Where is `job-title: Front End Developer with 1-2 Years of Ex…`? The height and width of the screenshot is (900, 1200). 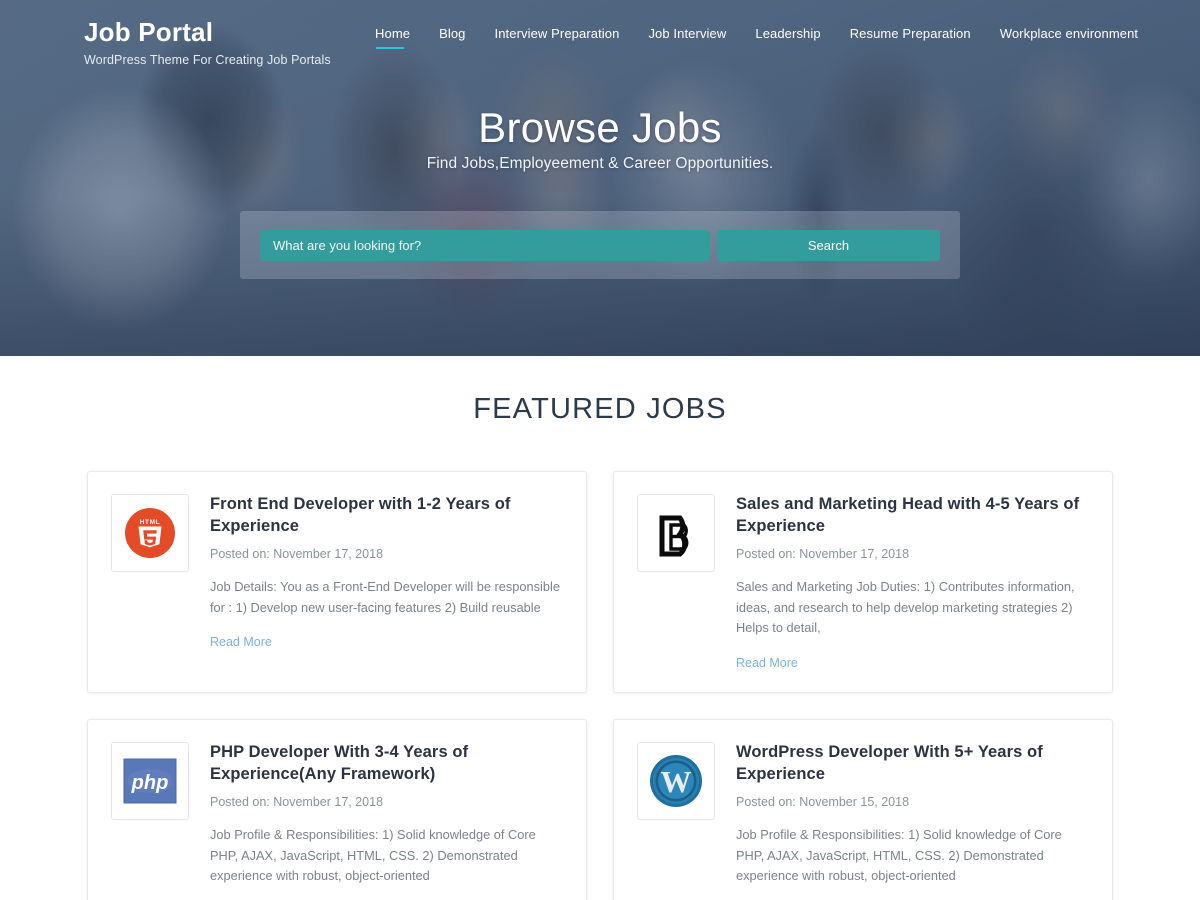 job-title: Front End Developer with 1-2 Years of Ex… is located at coordinates (386, 516).